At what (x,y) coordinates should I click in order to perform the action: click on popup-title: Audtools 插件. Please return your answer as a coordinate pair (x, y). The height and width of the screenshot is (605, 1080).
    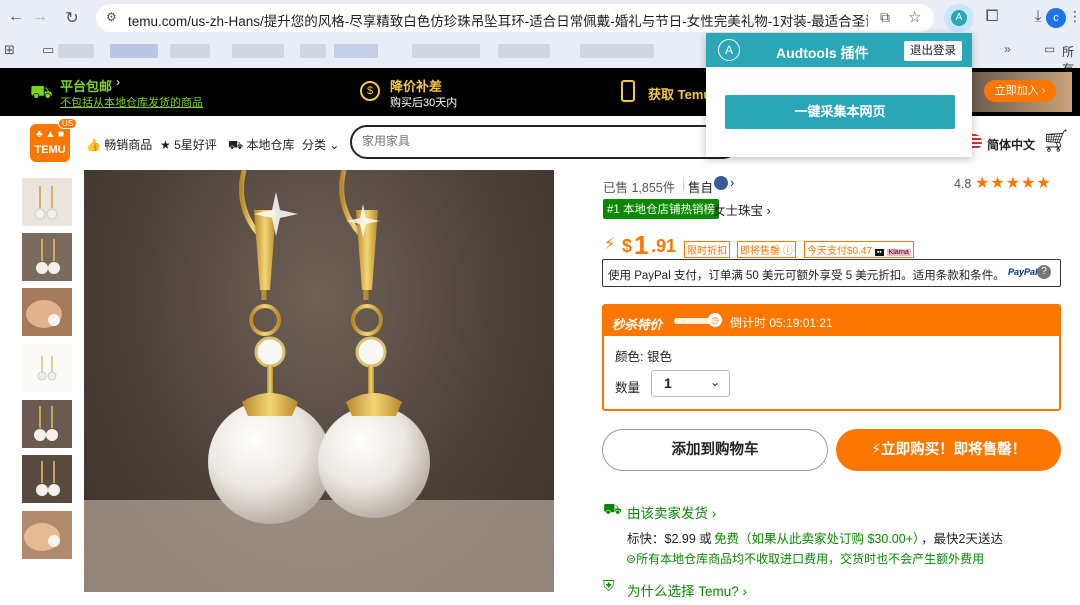
    Looking at the image, I should click on (822, 53).